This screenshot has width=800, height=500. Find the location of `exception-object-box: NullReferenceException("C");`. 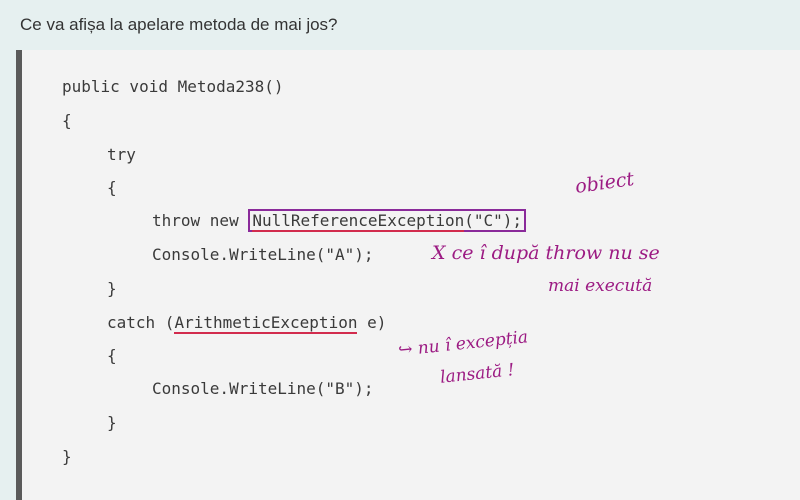

exception-object-box: NullReferenceException("C"); is located at coordinates (387, 220).